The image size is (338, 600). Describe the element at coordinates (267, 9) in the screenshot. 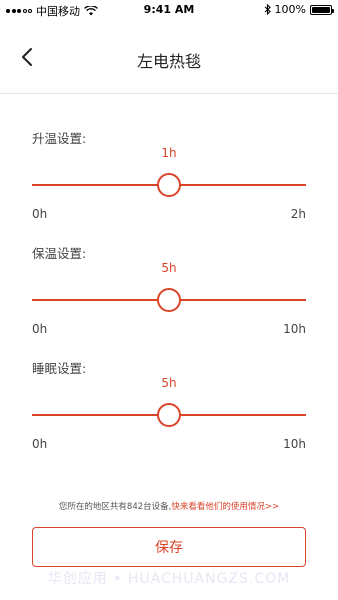

I see `bluetooth-icon` at that location.